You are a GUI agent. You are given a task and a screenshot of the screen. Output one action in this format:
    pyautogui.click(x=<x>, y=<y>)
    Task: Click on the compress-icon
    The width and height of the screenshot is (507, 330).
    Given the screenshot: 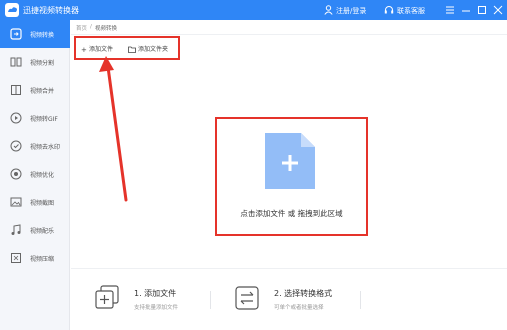 What is the action you would take?
    pyautogui.click(x=16, y=258)
    